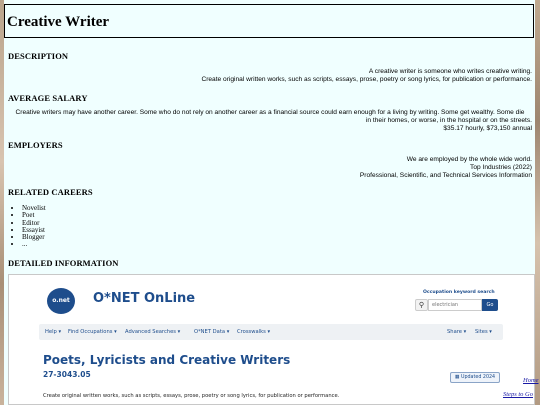 Image resolution: width=540 pixels, height=405 pixels. Describe the element at coordinates (483, 332) in the screenshot. I see `nav-sites: Sites ▾` at that location.